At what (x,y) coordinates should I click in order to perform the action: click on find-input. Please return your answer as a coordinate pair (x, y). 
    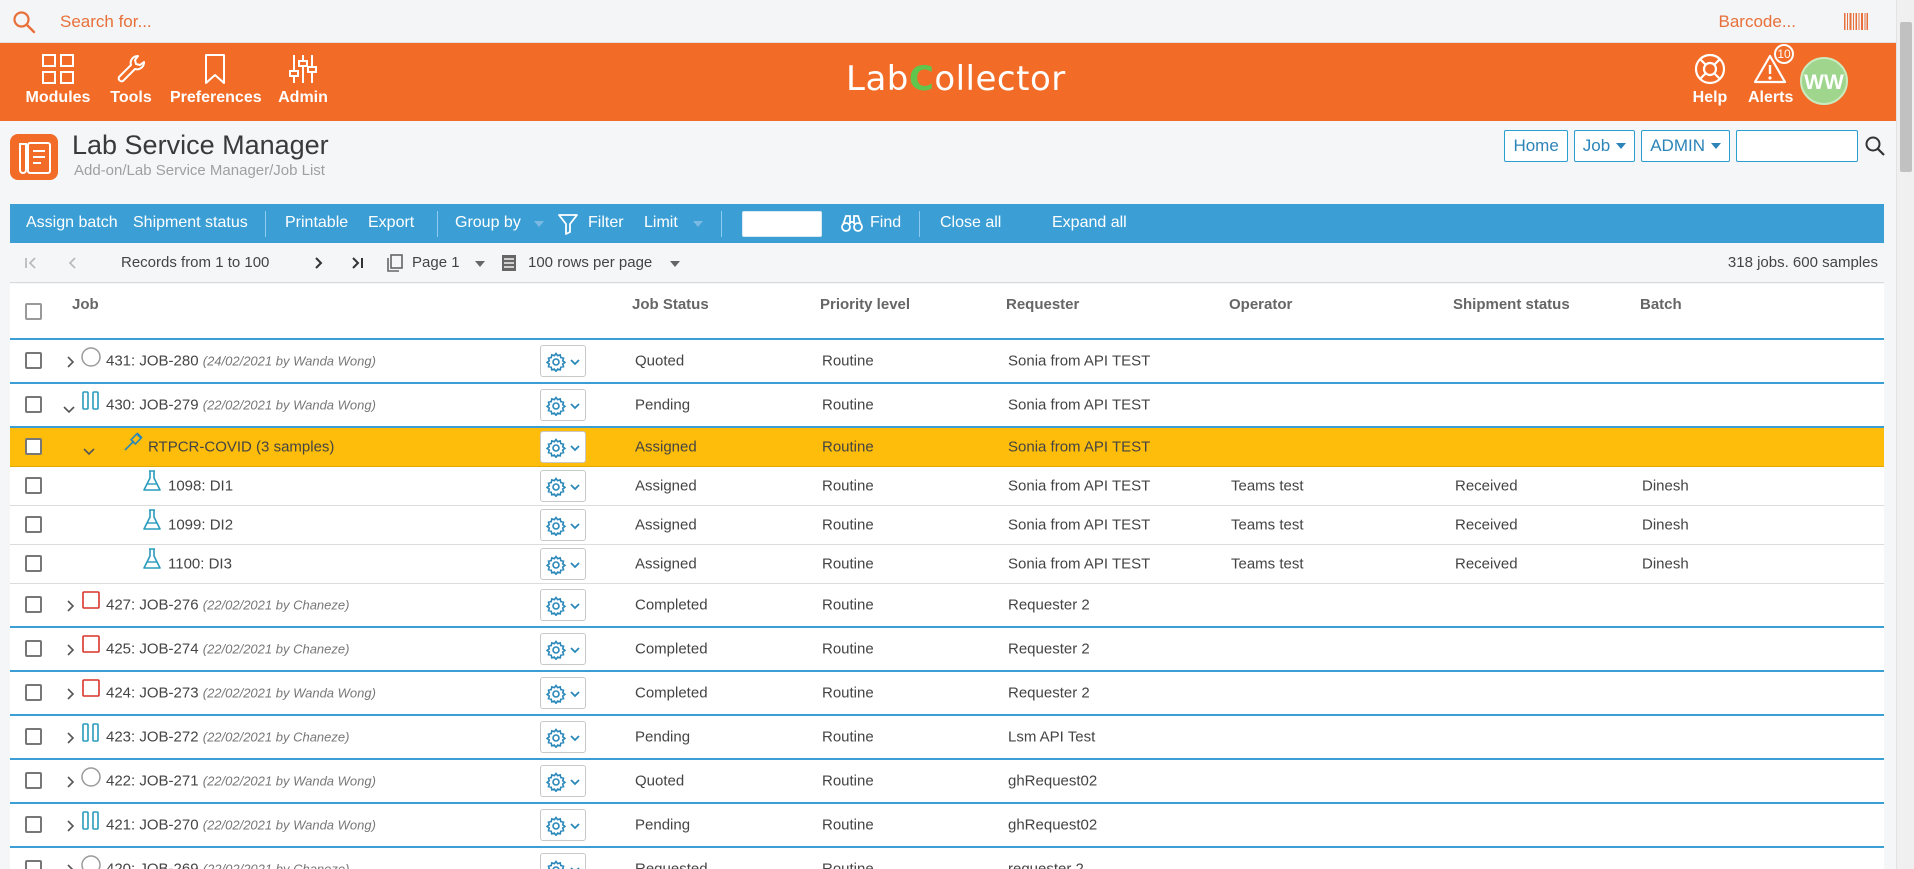
    Looking at the image, I should click on (782, 224).